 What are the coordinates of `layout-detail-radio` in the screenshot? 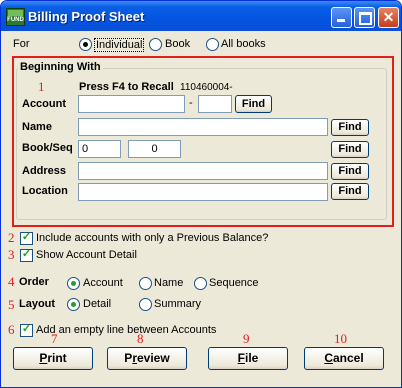 It's located at (73, 304).